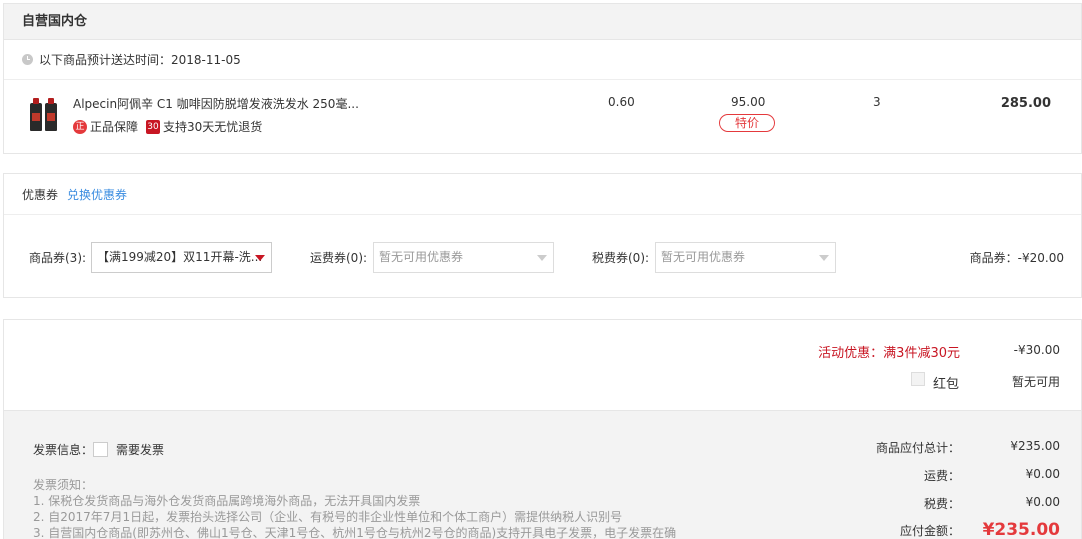 Image resolution: width=1082 pixels, height=539 pixels. What do you see at coordinates (40, 194) in the screenshot?
I see `coupon-title: 优惠券` at bounding box center [40, 194].